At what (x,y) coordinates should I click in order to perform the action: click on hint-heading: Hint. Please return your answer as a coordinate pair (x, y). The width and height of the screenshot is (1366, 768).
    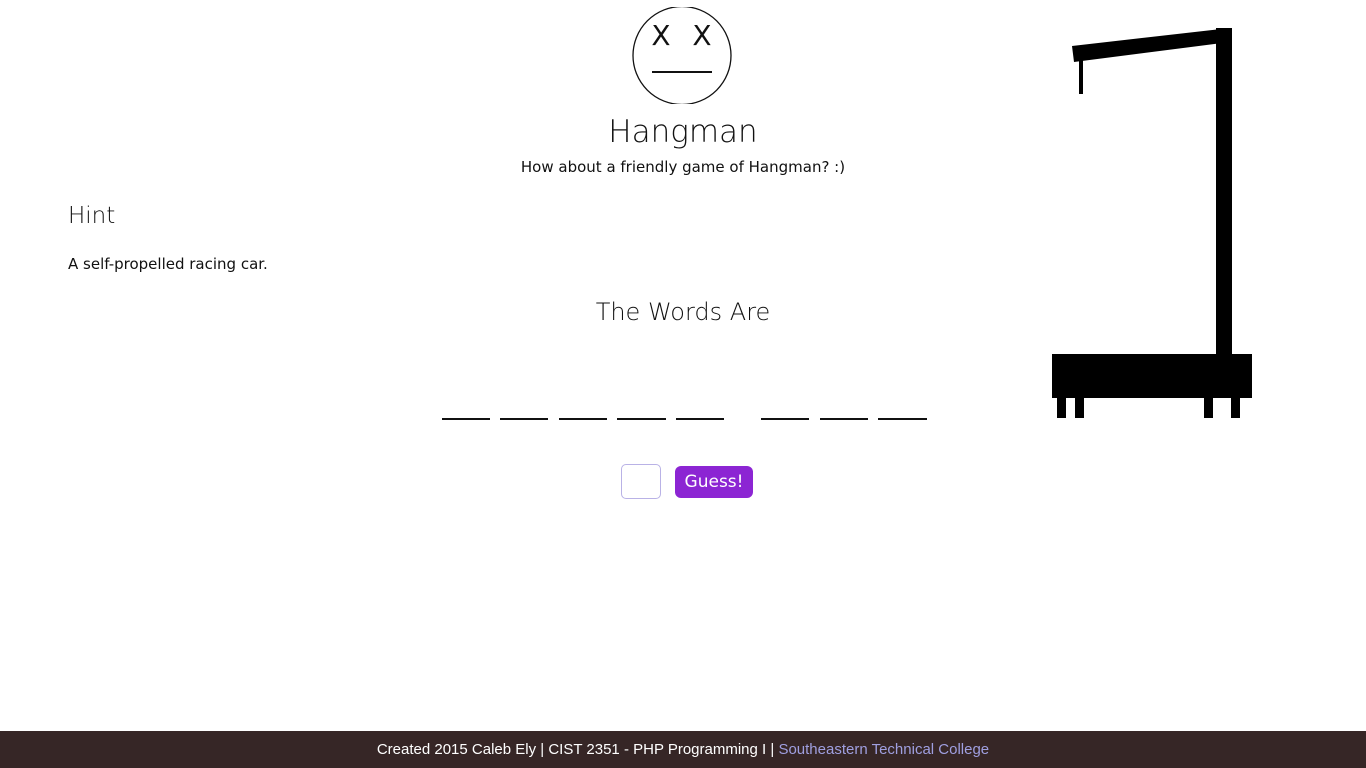
    Looking at the image, I should click on (92, 216).